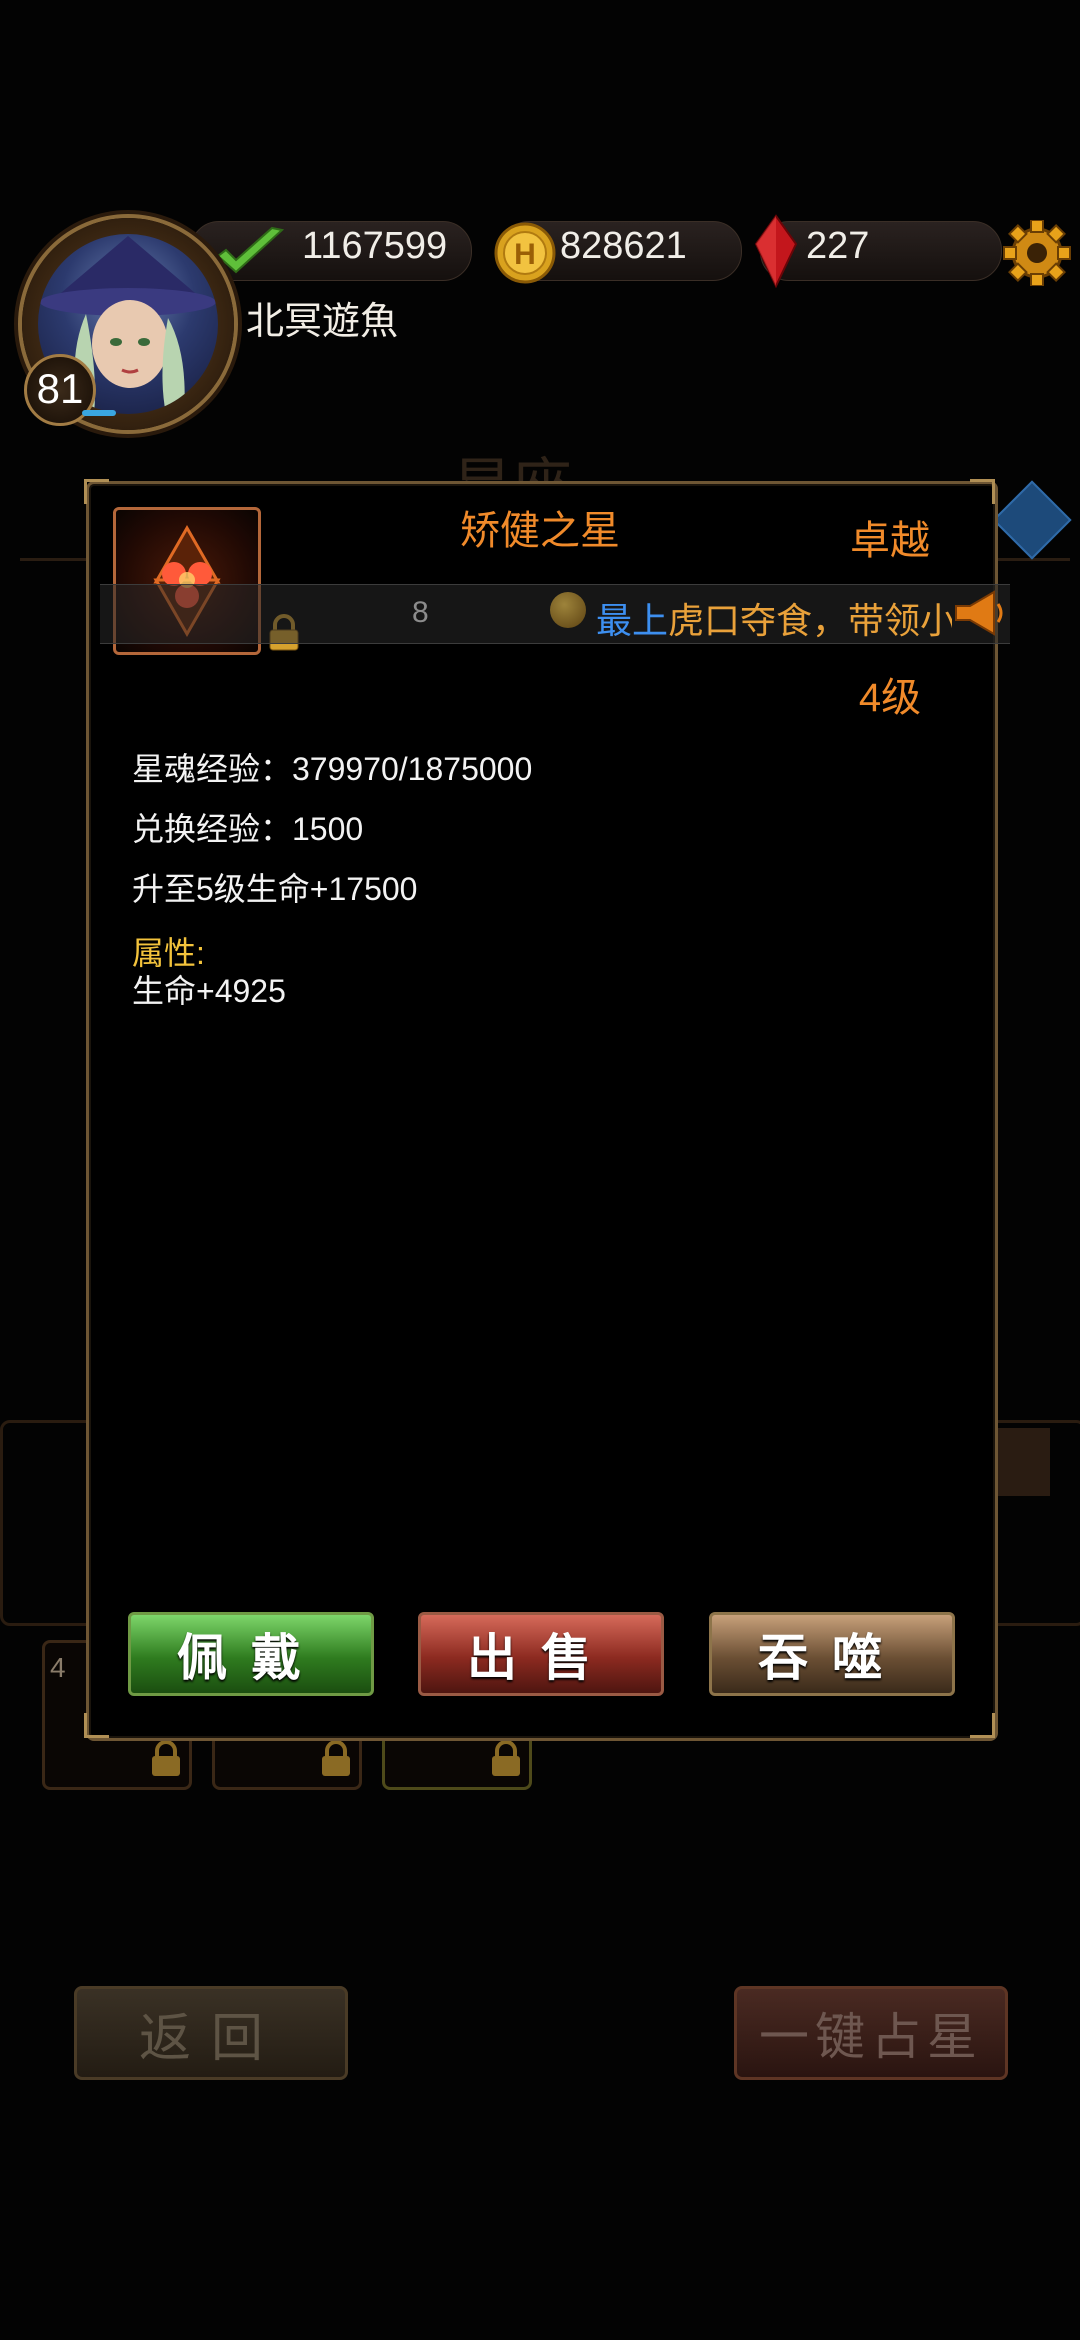  I want to click on exp-arc, so click(99, 413).